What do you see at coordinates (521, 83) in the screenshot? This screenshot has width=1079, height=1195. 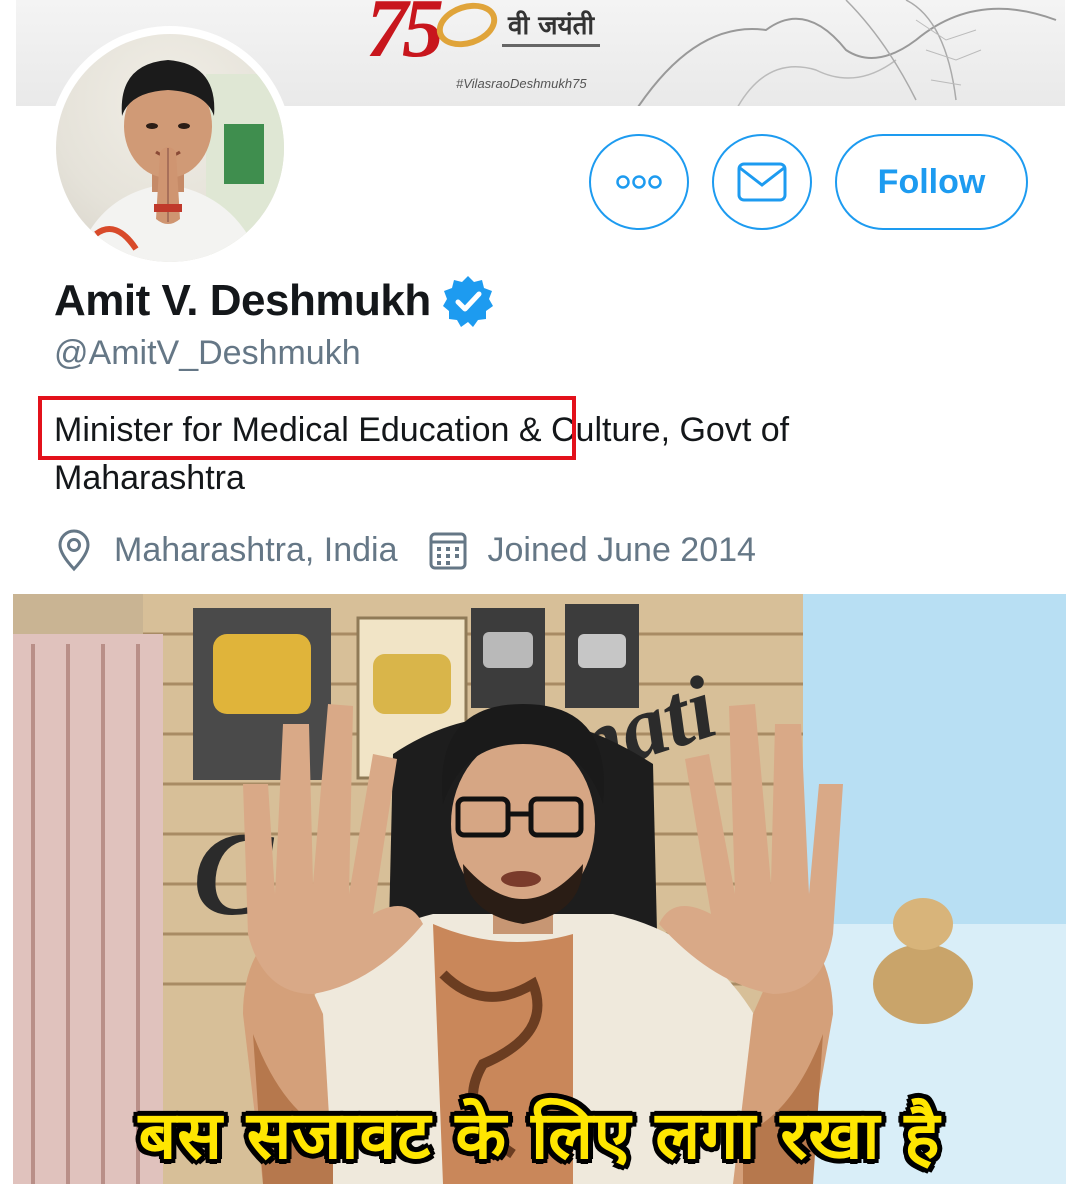 I see `banner-hashtag: #VilasraoDeshmukh75` at bounding box center [521, 83].